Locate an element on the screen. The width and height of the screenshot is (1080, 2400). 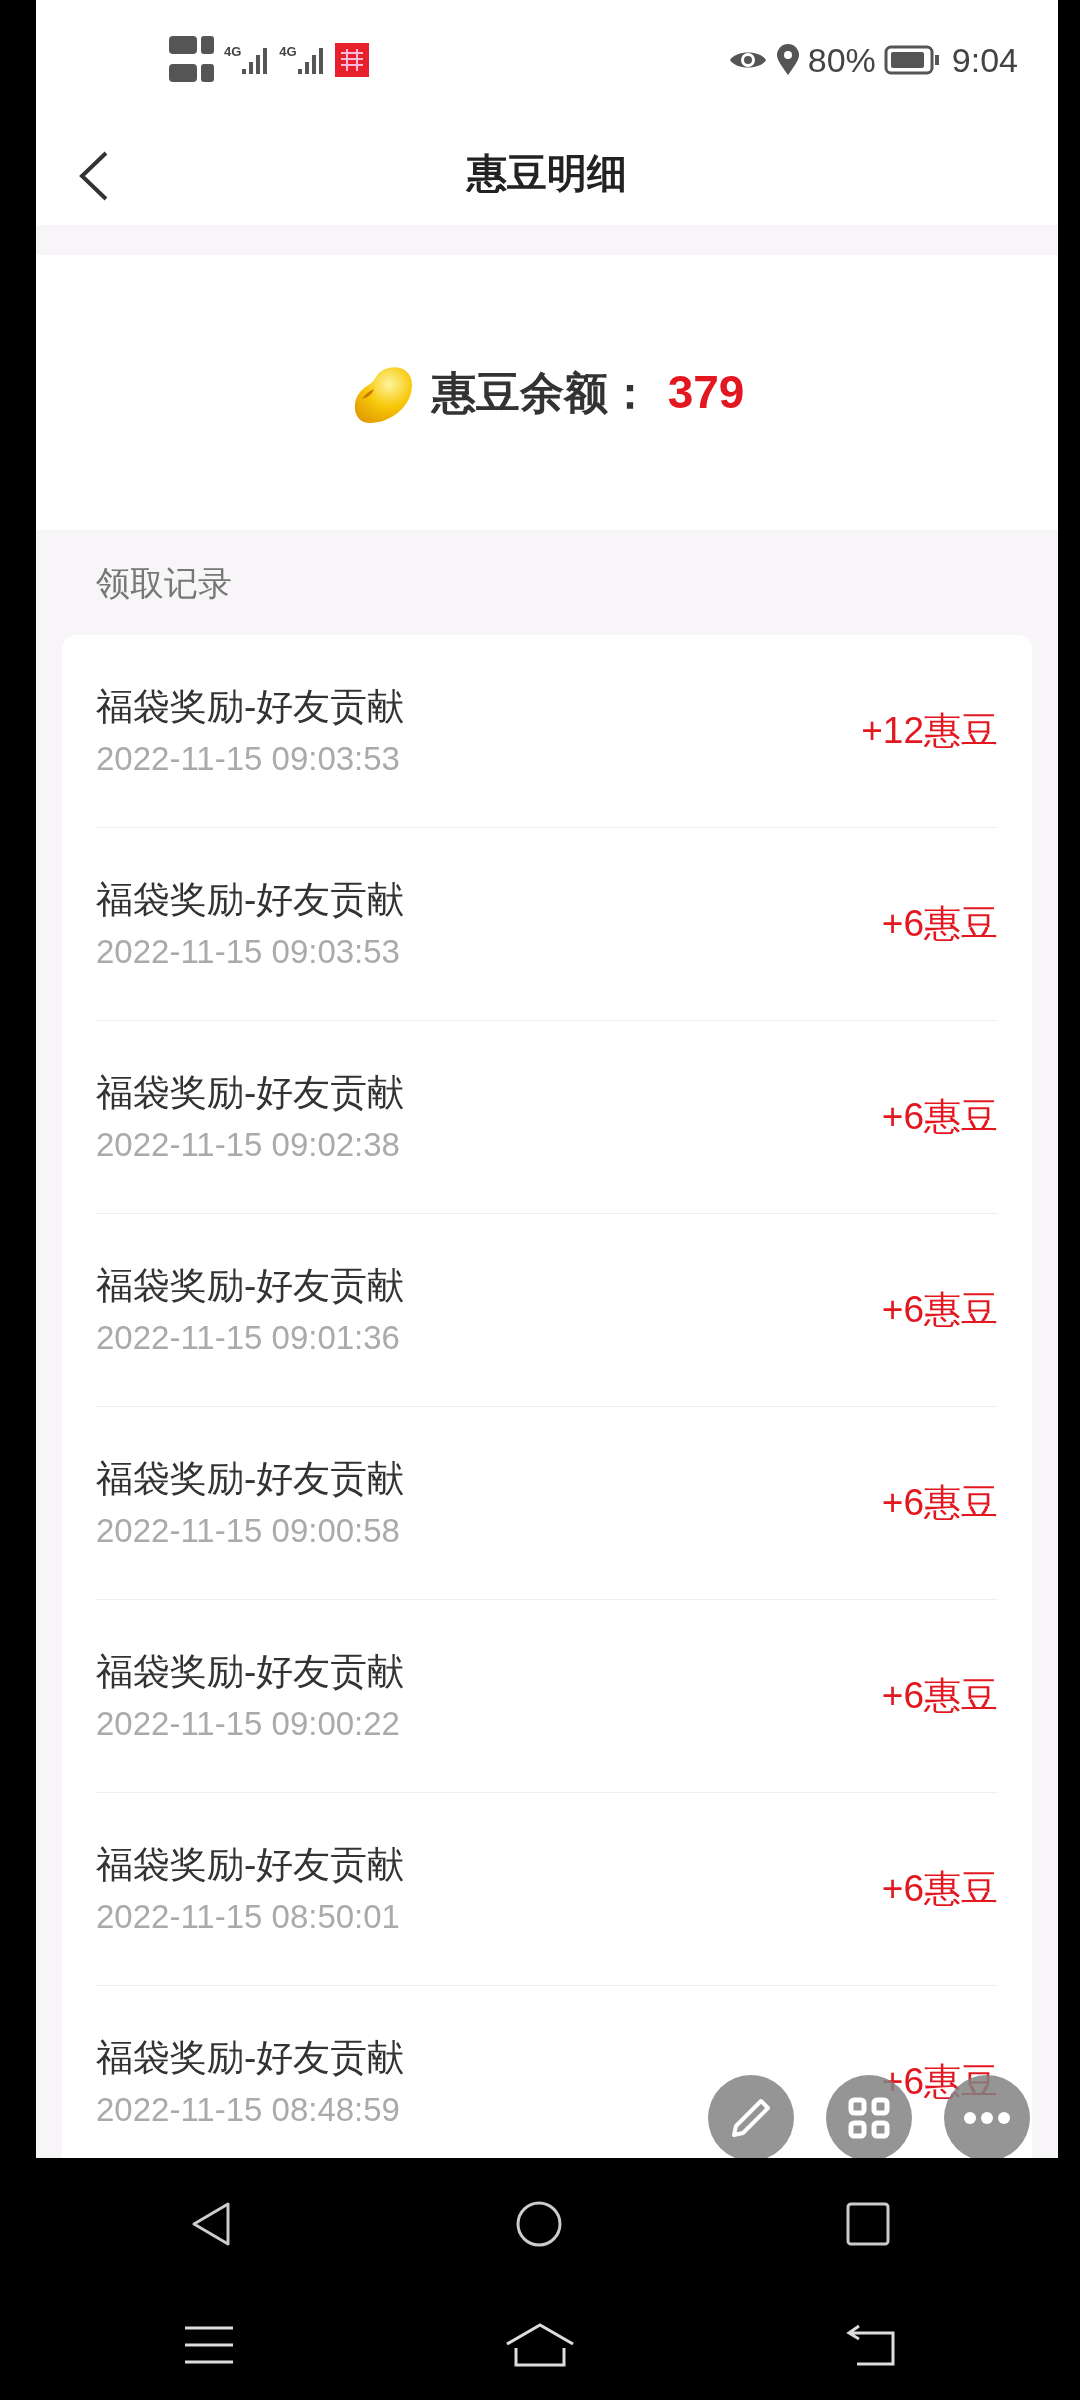
record-amount: +12惠豆 is located at coordinates (929, 731).